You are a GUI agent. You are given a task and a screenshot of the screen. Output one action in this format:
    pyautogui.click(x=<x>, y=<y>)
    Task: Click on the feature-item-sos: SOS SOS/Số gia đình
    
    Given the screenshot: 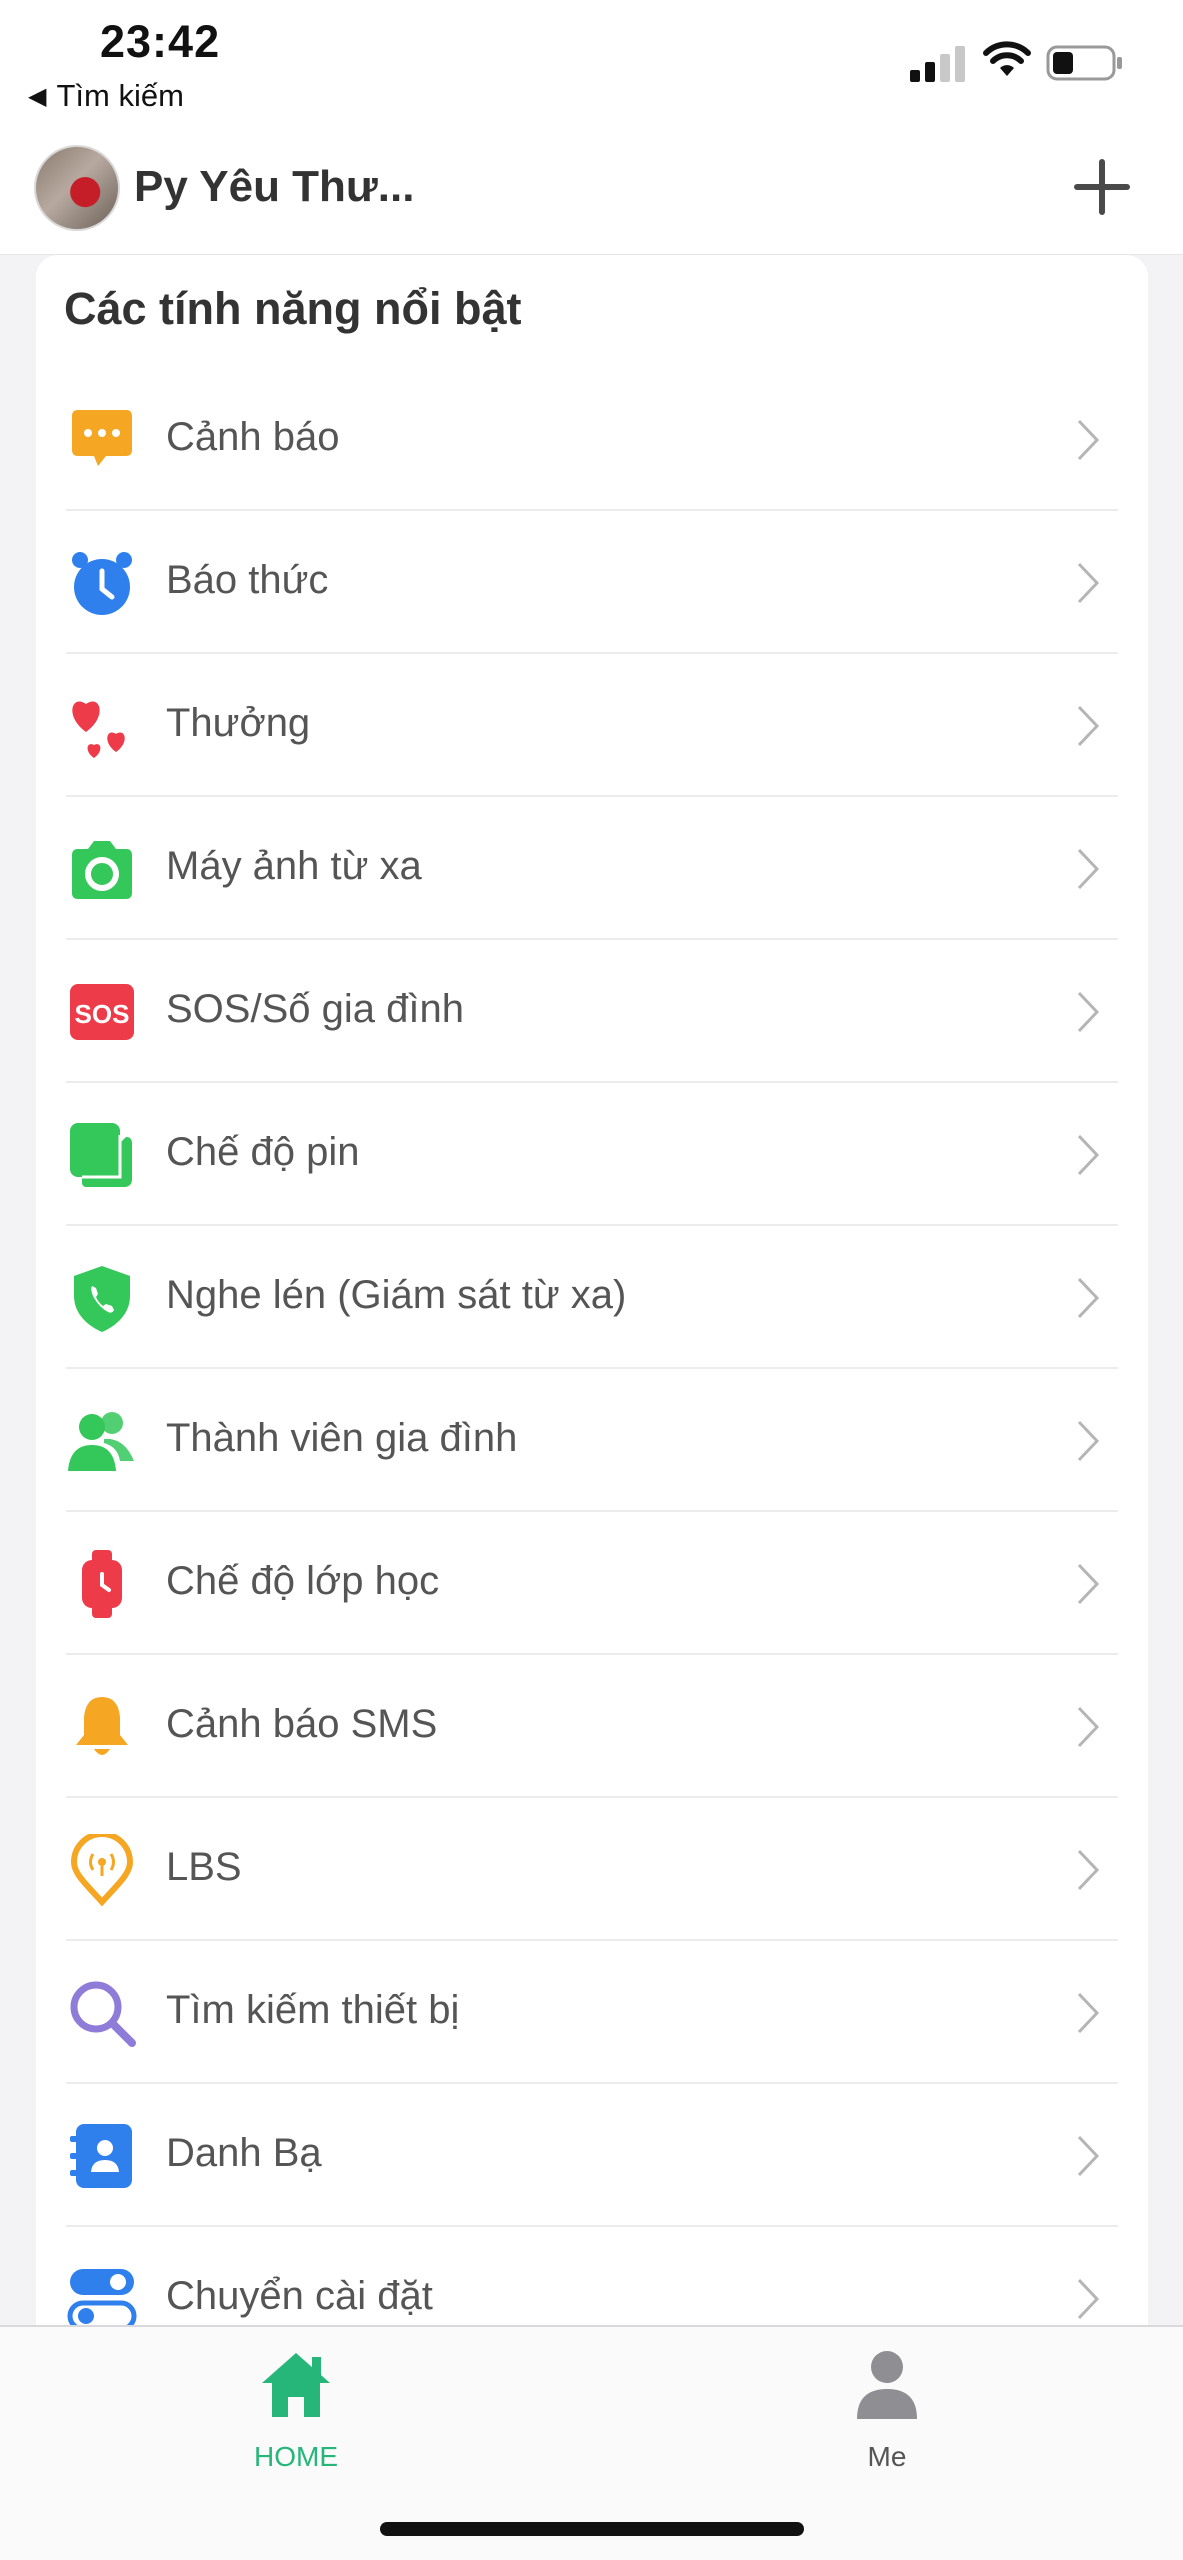 What is the action you would take?
    pyautogui.click(x=592, y=1011)
    